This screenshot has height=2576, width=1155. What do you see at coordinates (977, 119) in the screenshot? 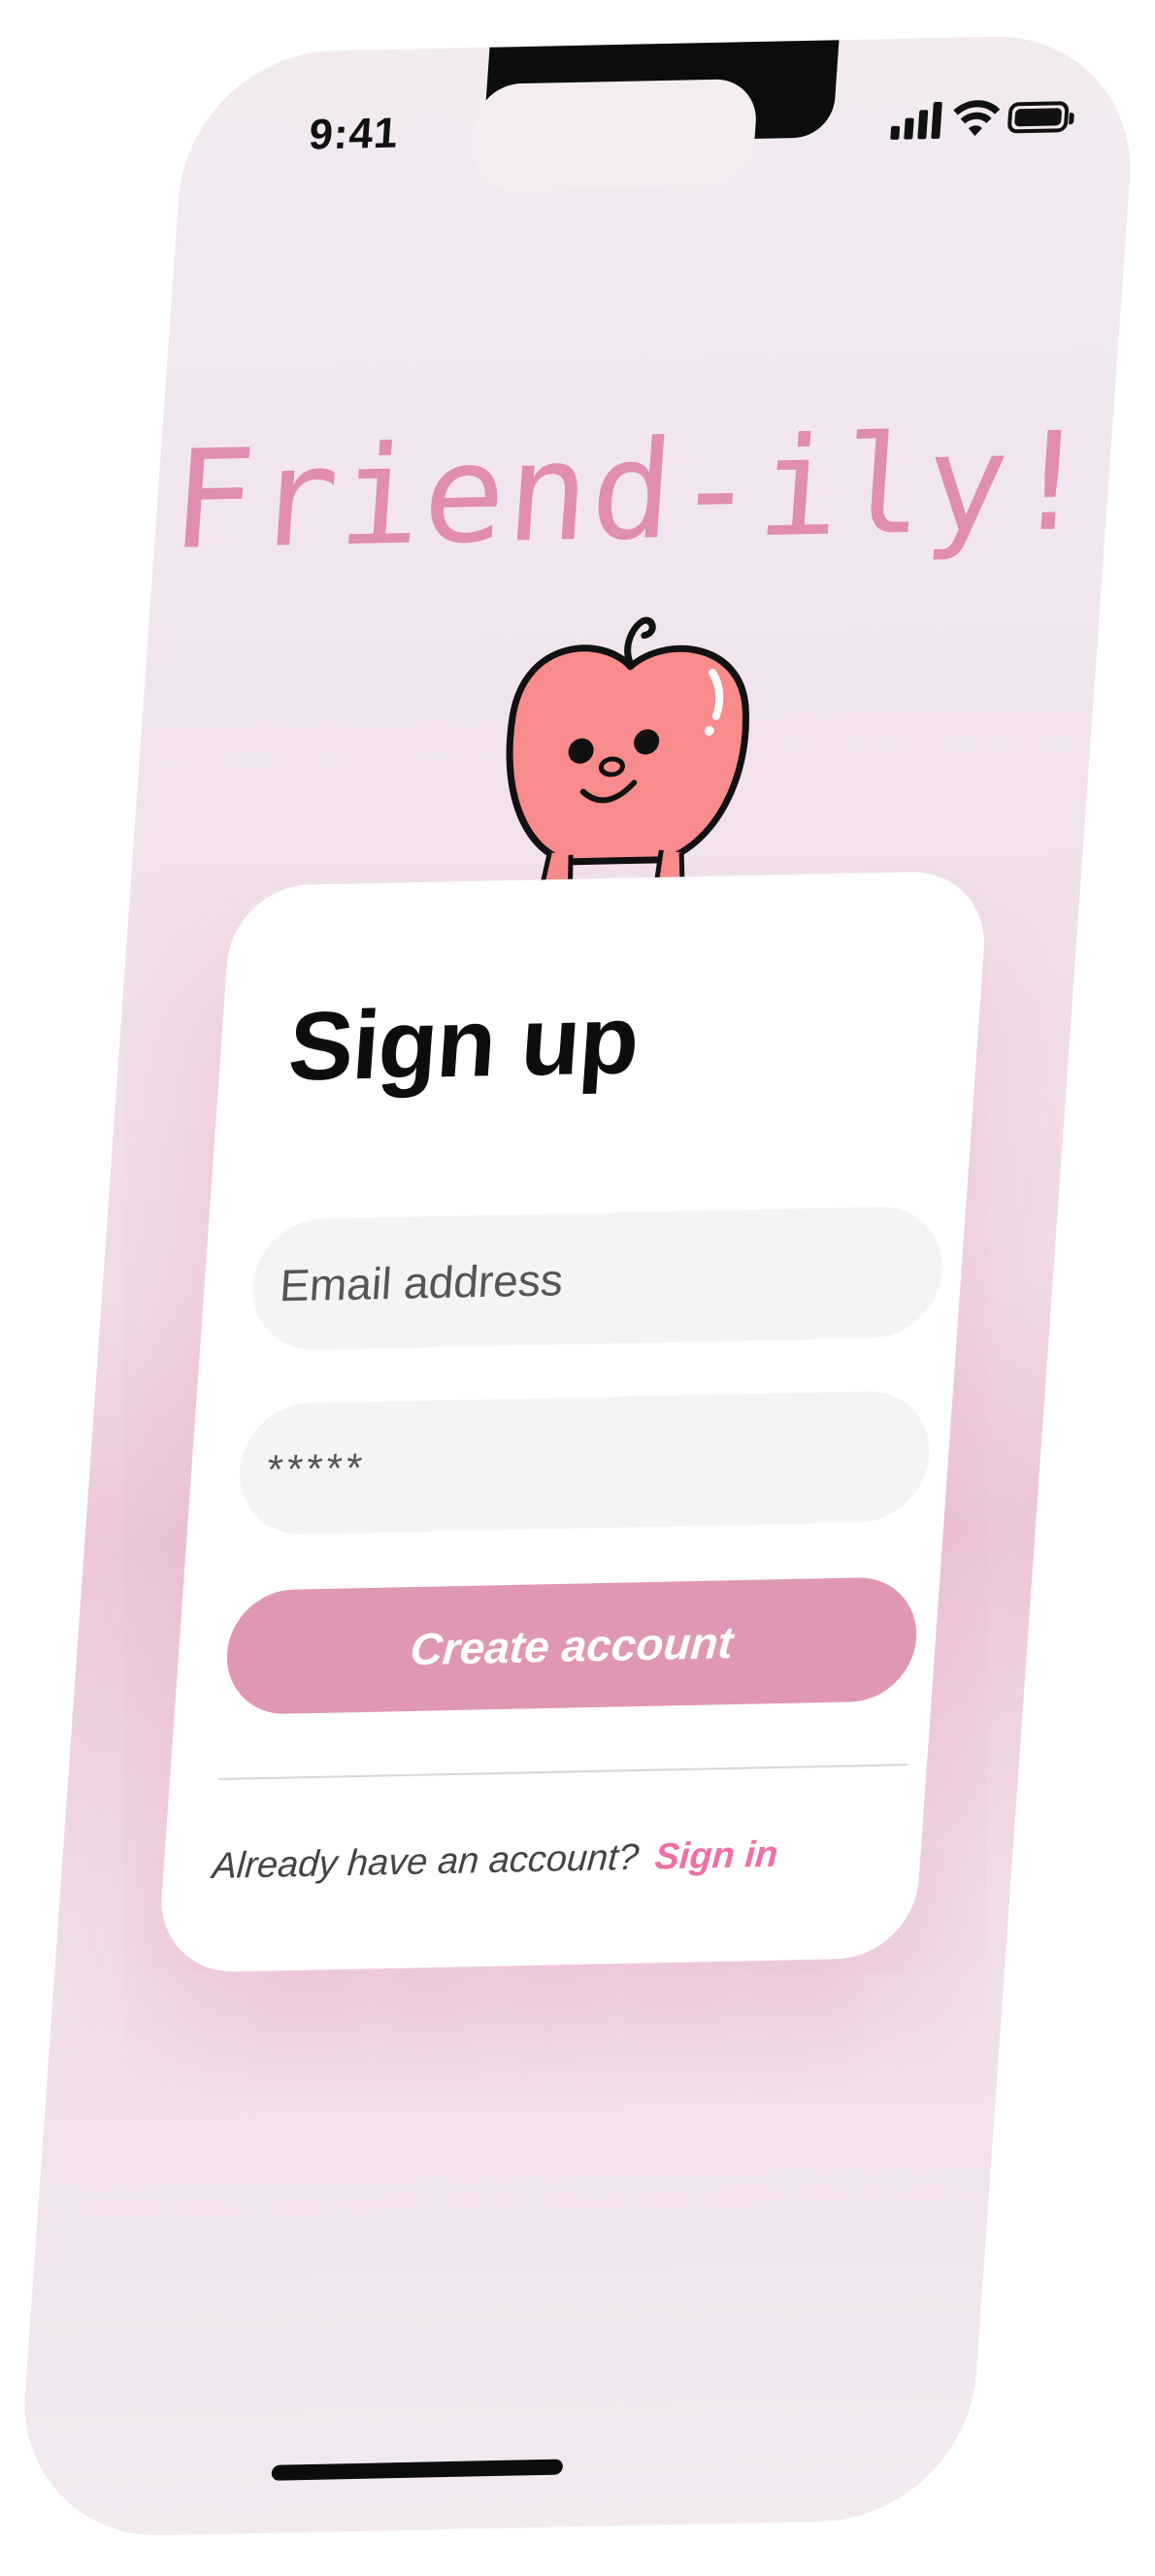
I see `wifi-icon` at bounding box center [977, 119].